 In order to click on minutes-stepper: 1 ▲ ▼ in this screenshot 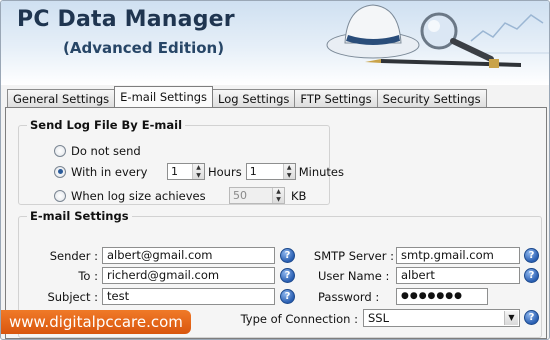, I will do `click(270, 171)`.